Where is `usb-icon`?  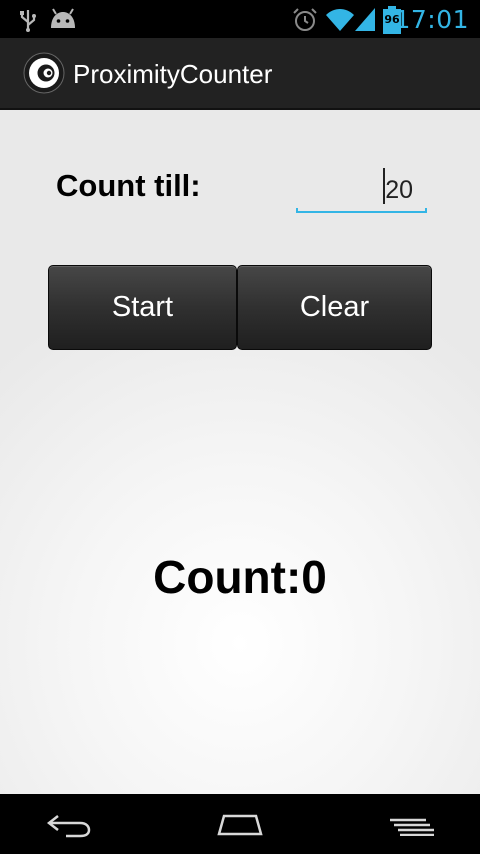 usb-icon is located at coordinates (28, 21).